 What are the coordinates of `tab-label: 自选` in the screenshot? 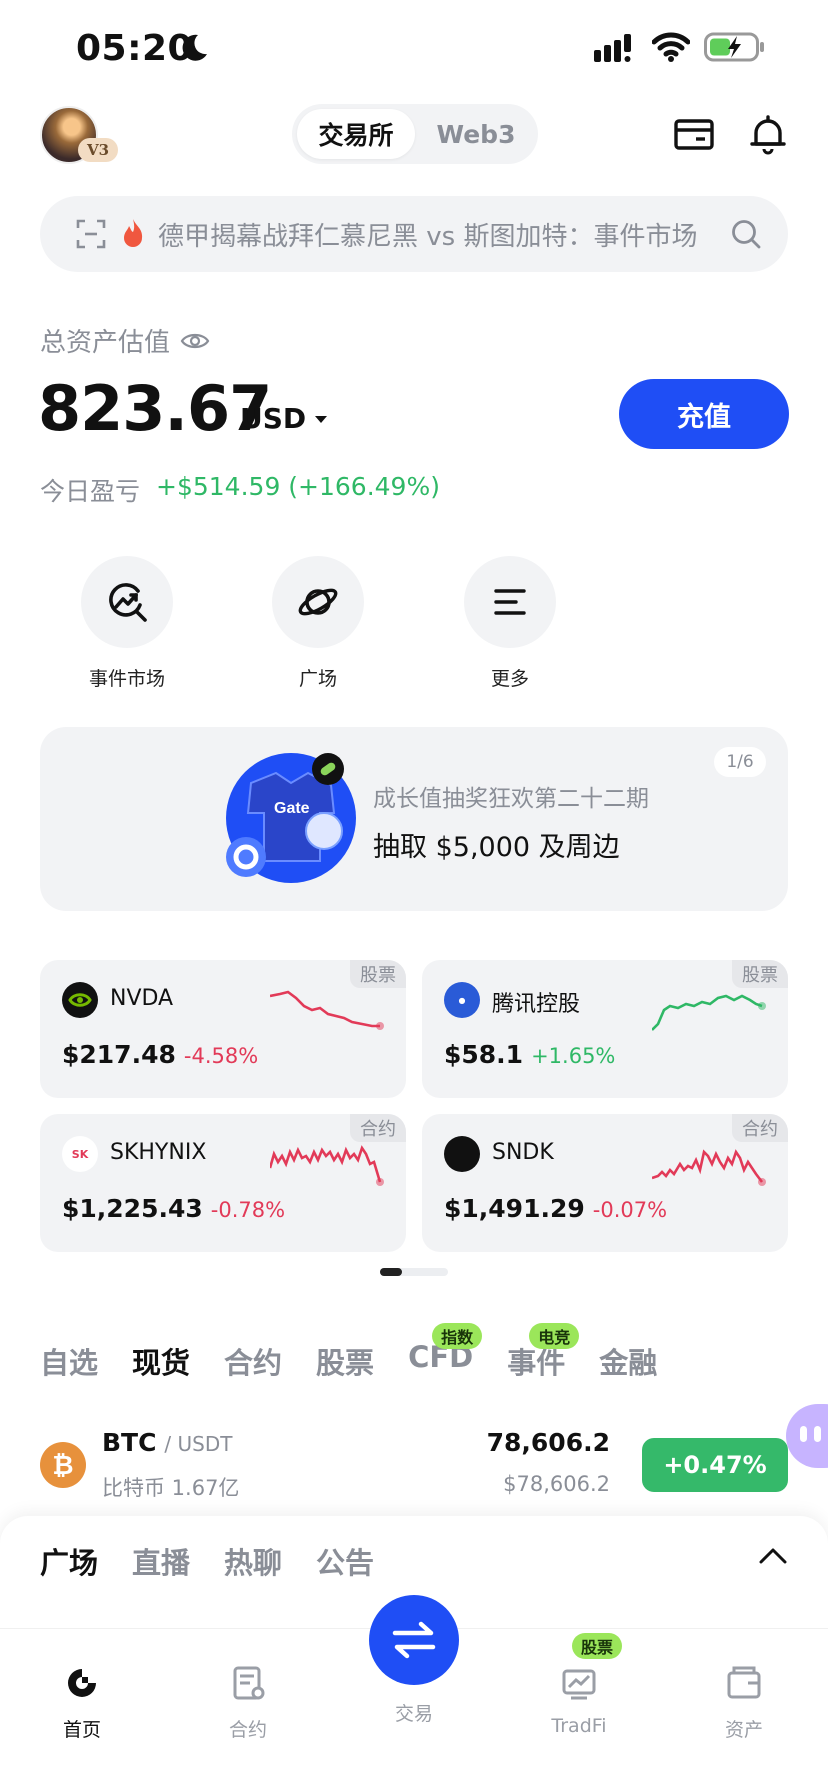 It's located at (69, 1363).